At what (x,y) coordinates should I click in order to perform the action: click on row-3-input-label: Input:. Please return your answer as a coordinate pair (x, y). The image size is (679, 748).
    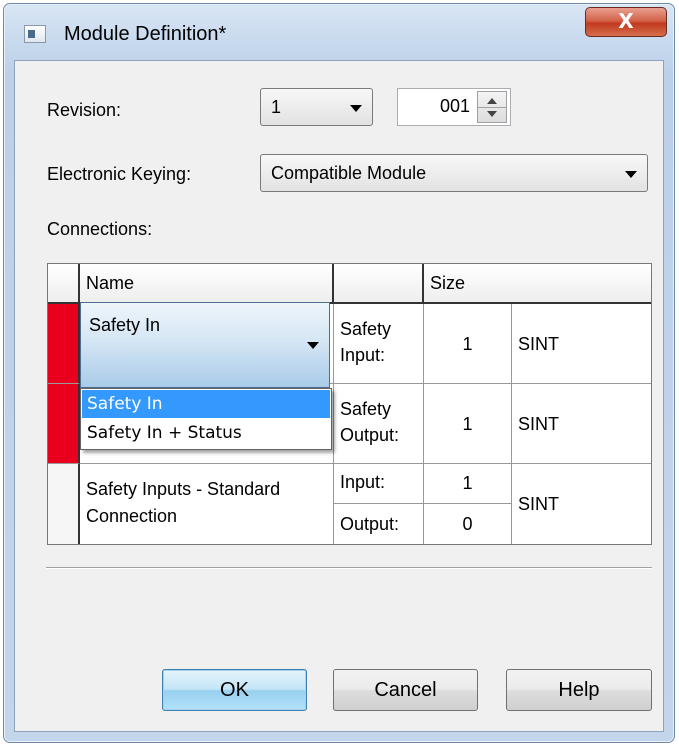
    Looking at the image, I should click on (379, 484).